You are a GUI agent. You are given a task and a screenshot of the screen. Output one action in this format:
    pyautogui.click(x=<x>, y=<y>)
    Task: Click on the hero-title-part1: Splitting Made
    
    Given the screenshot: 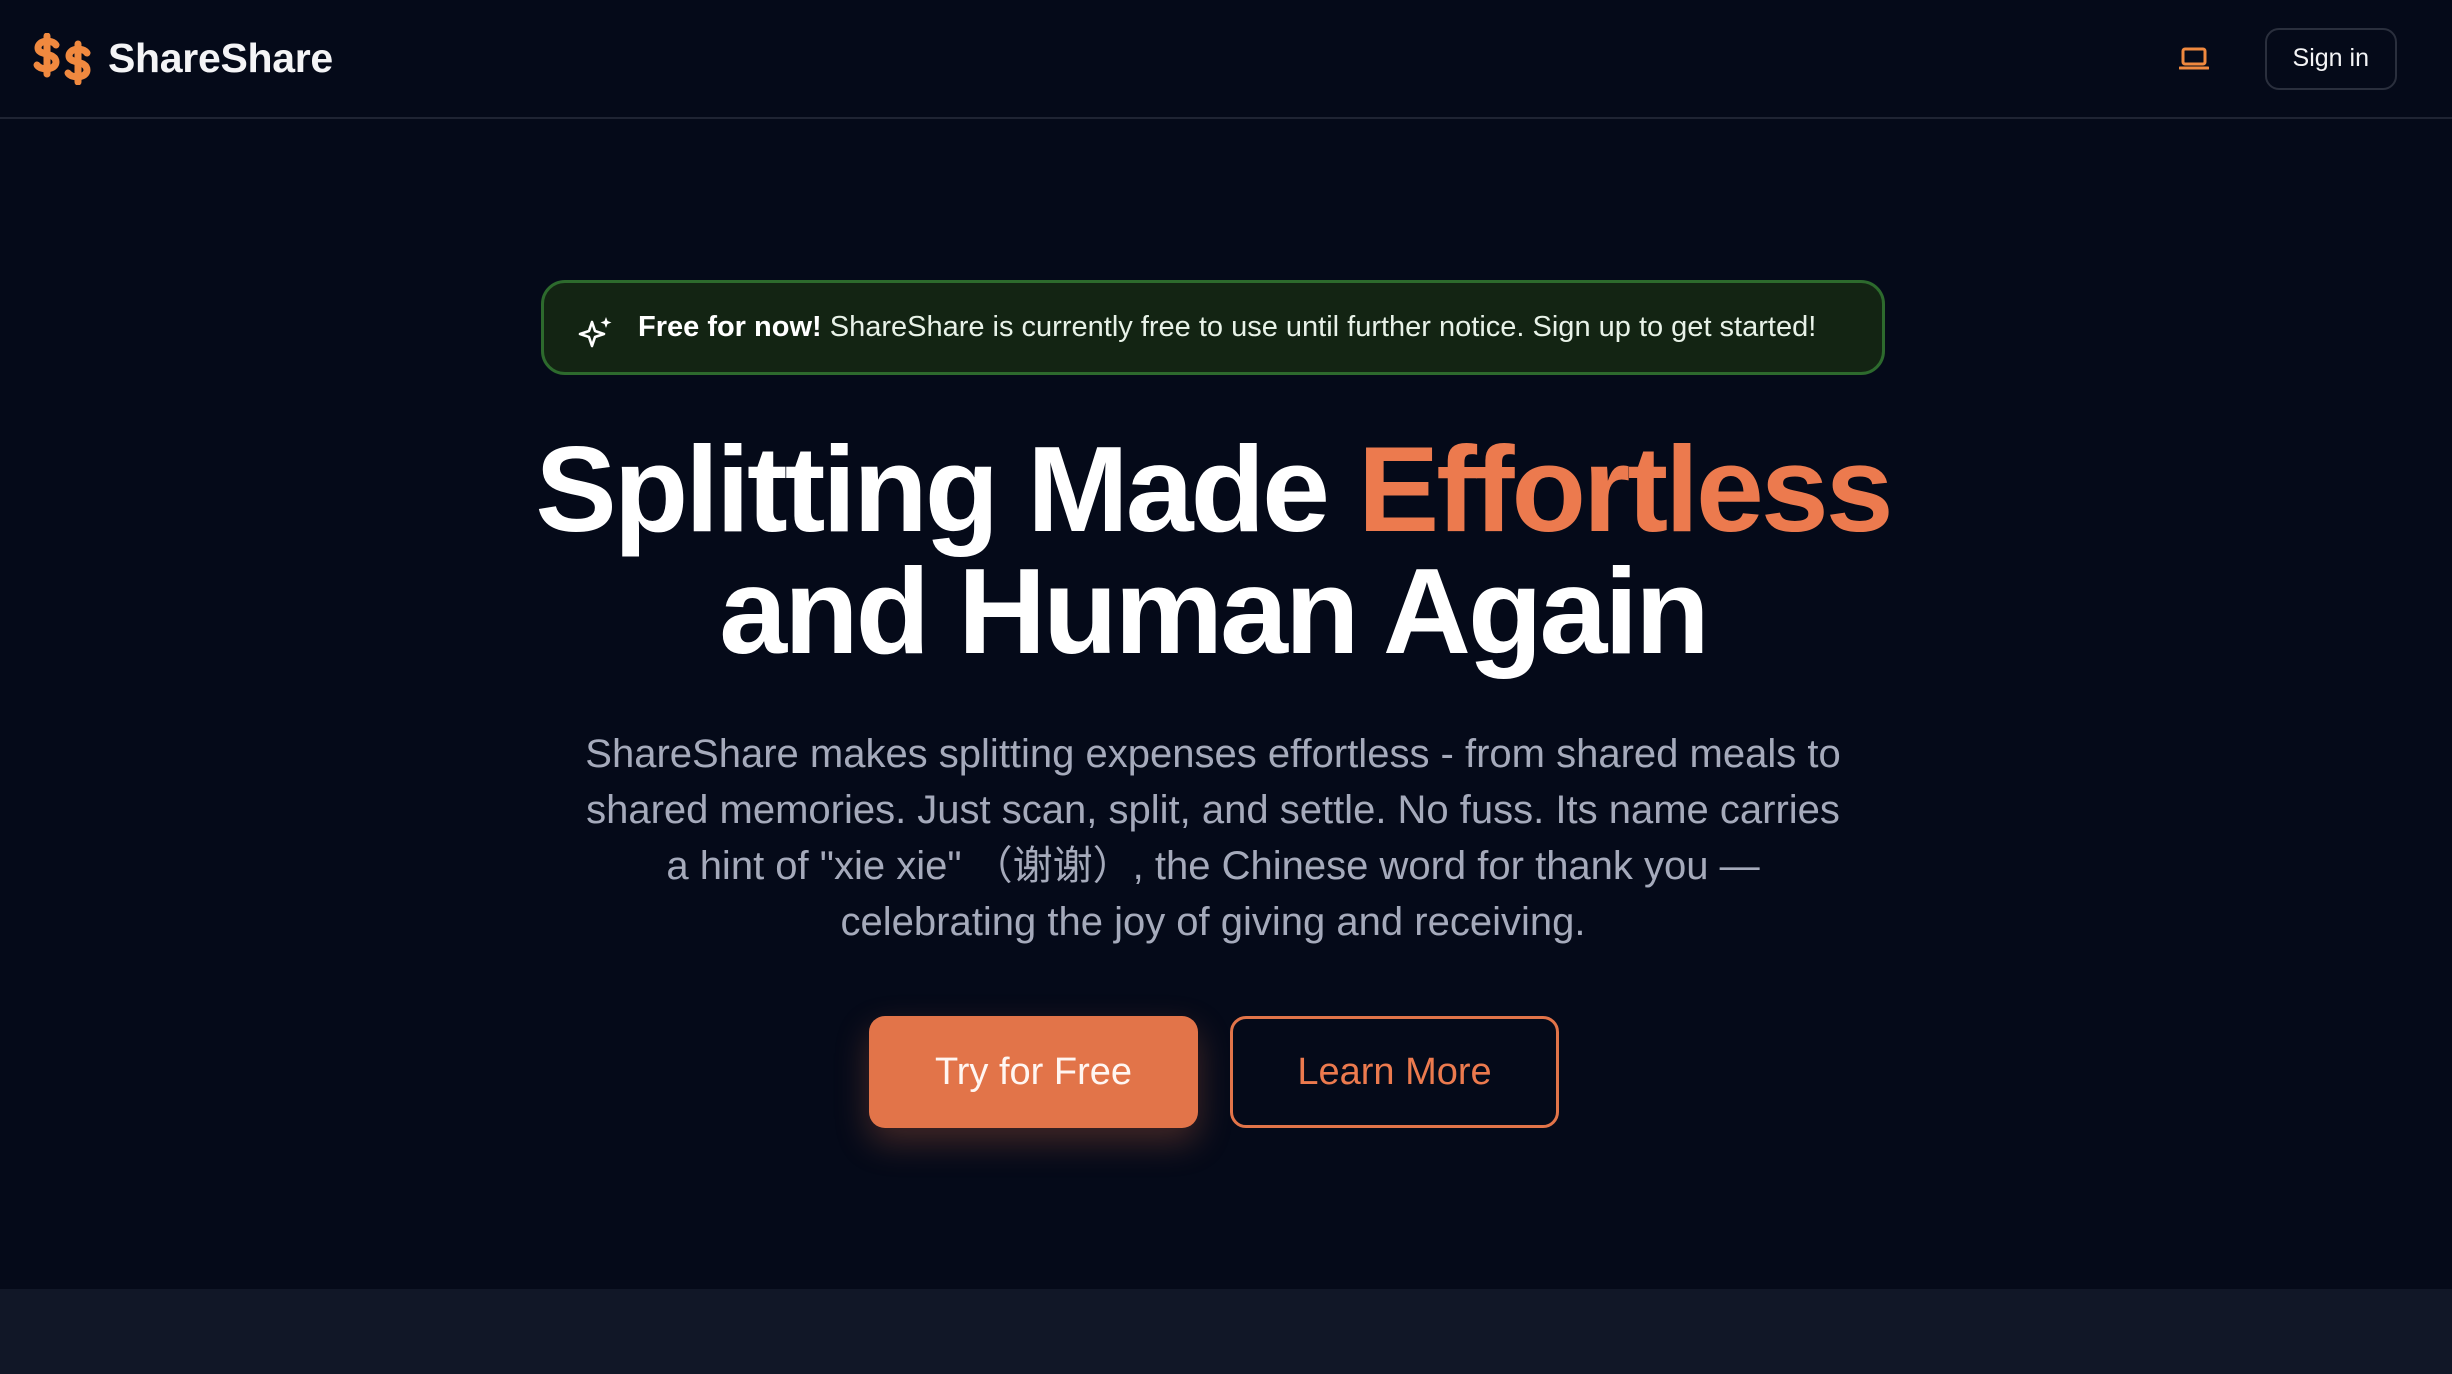 What is the action you would take?
    pyautogui.click(x=946, y=489)
    